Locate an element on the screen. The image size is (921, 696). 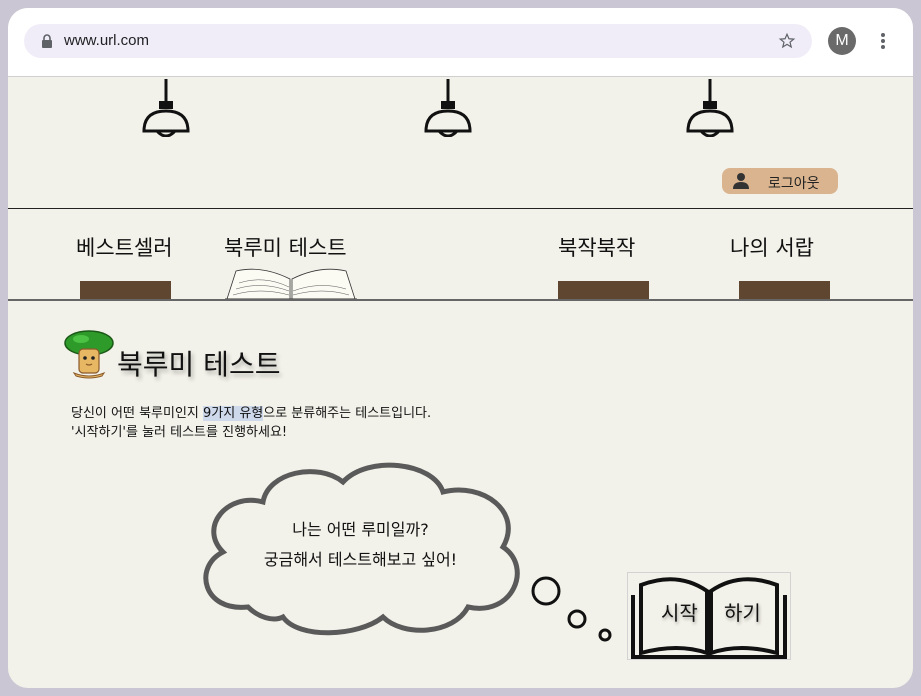
lock-icon is located at coordinates (47, 41).